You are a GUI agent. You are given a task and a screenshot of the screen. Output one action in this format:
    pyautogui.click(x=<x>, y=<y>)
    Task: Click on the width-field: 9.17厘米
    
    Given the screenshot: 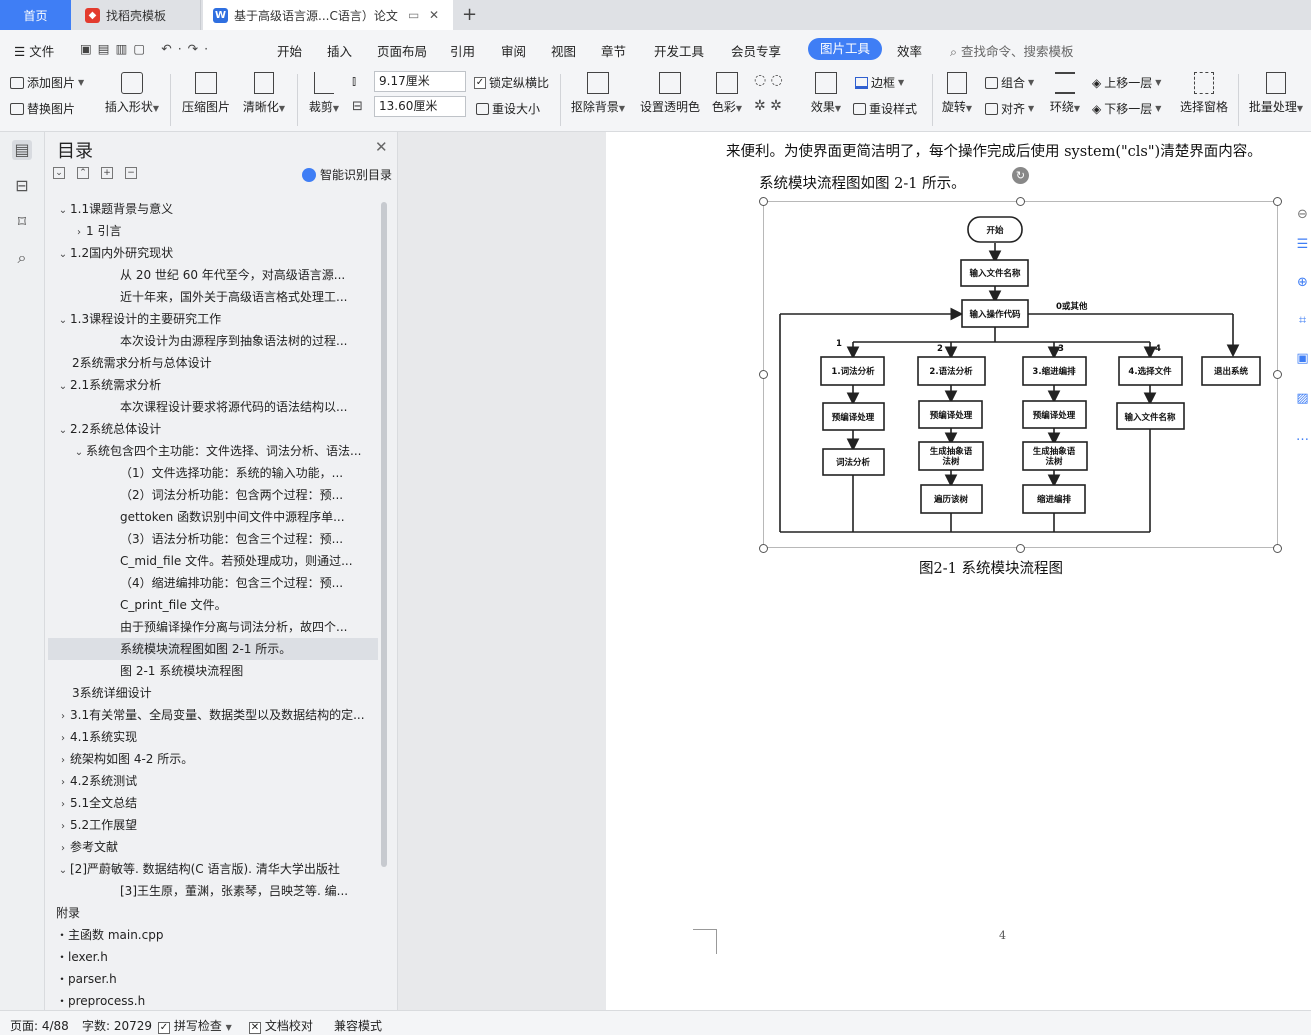 What is the action you would take?
    pyautogui.click(x=420, y=81)
    